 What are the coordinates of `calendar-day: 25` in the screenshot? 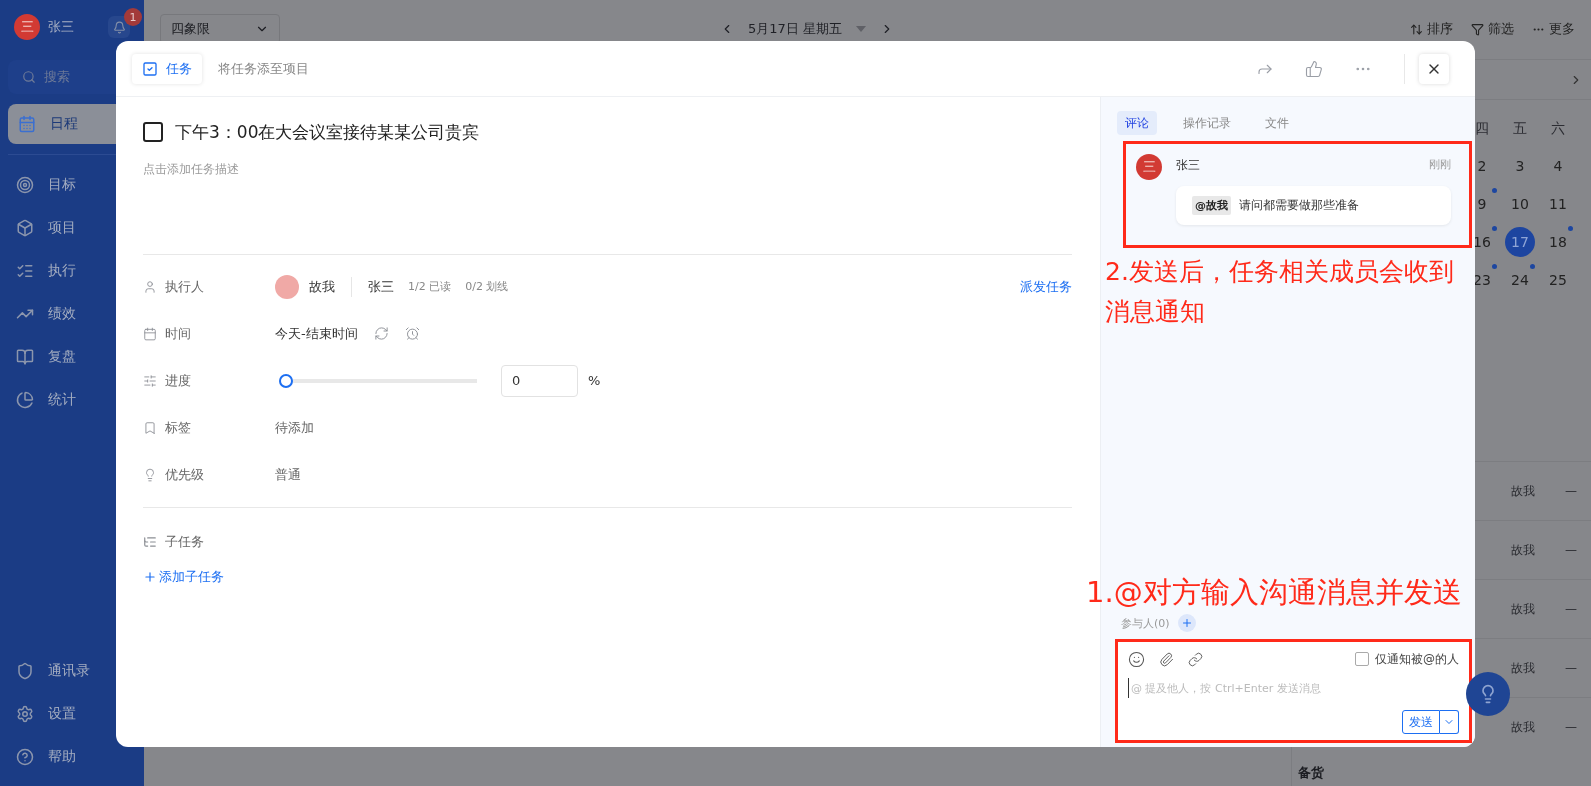 It's located at (1558, 280).